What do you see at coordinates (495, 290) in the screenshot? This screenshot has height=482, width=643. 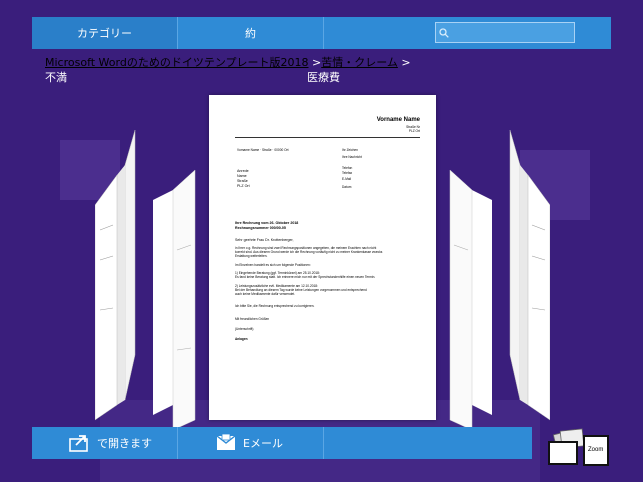 I see `carousel-right-pages` at bounding box center [495, 290].